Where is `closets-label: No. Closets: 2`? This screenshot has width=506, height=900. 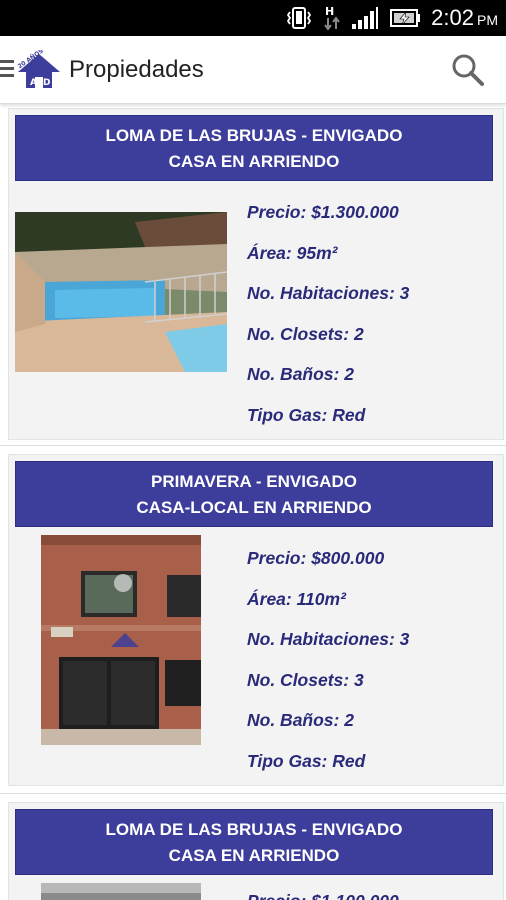 closets-label: No. Closets: 2 is located at coordinates (305, 333).